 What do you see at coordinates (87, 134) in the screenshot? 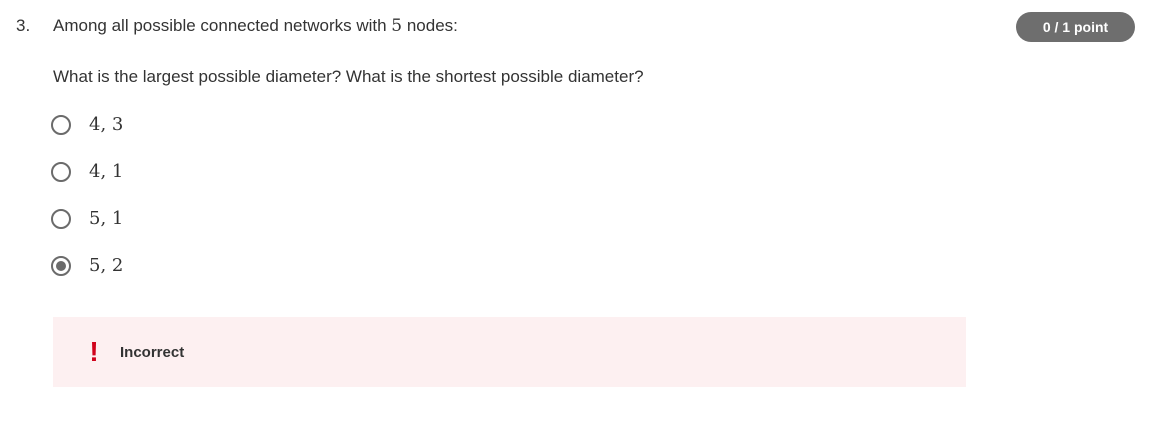
I see `answer-option-1: 4, 3` at bounding box center [87, 134].